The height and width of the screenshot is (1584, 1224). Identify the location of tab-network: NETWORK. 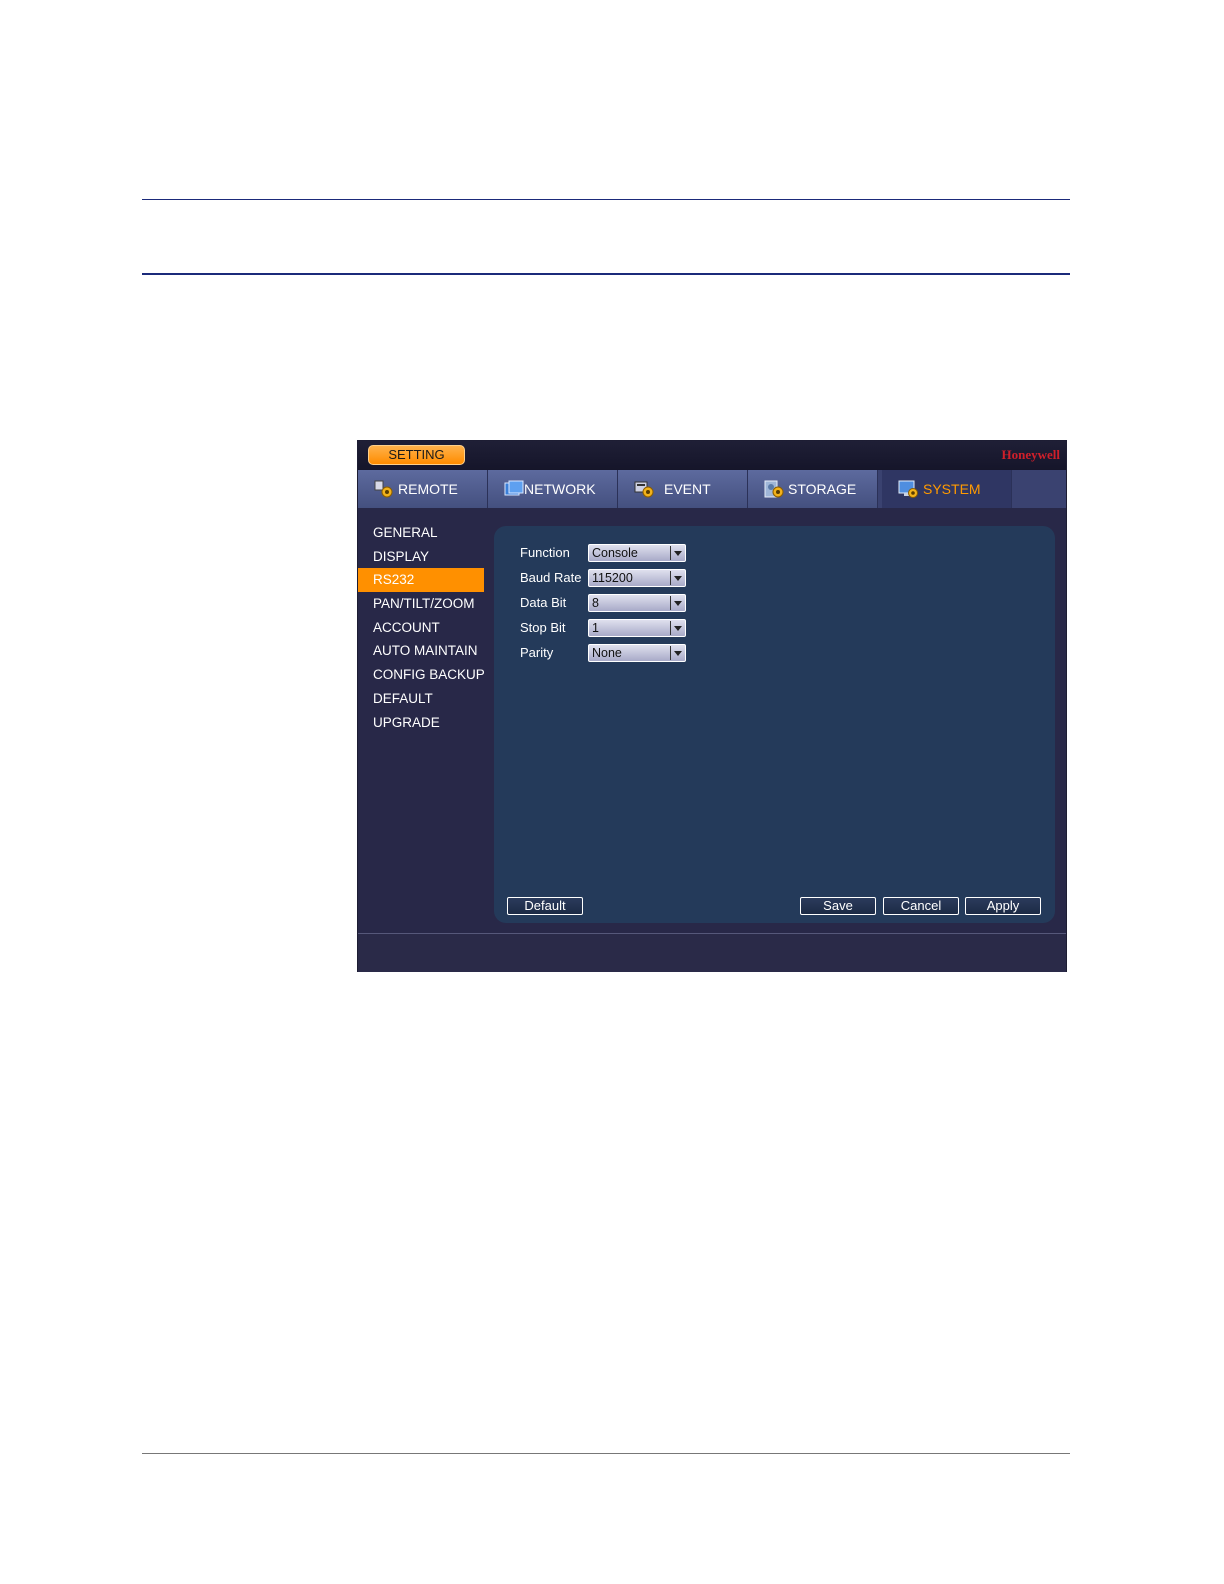
(553, 489).